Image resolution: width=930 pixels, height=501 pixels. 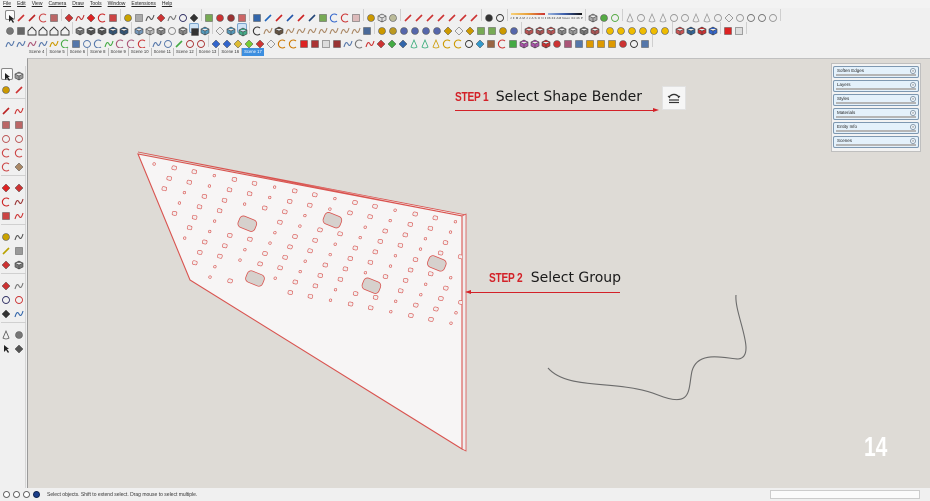 I want to click on menu-help: Help, so click(x=167, y=4).